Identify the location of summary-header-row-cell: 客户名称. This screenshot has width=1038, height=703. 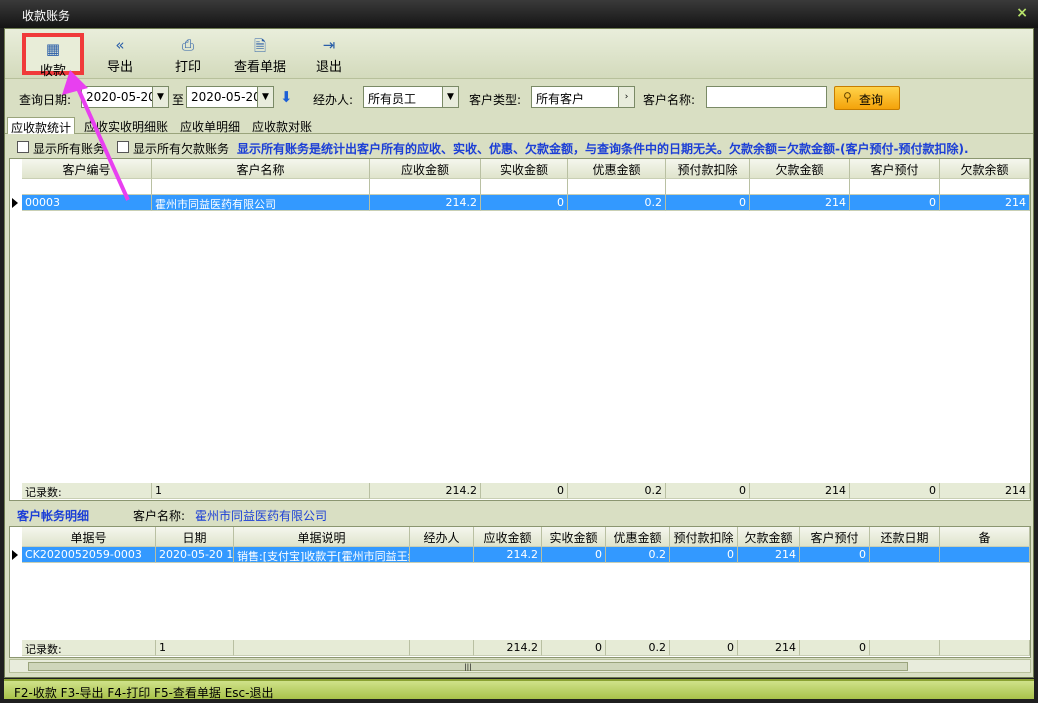
(261, 169).